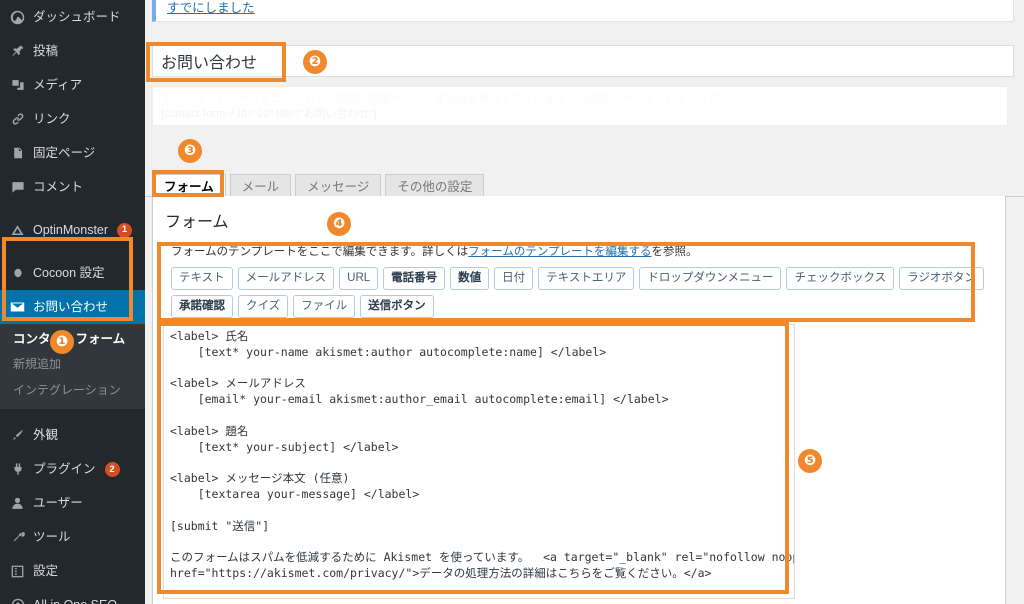 The width and height of the screenshot is (1024, 604). I want to click on sidebar-item-all-in-one-seo: All in One SEO, so click(72, 596).